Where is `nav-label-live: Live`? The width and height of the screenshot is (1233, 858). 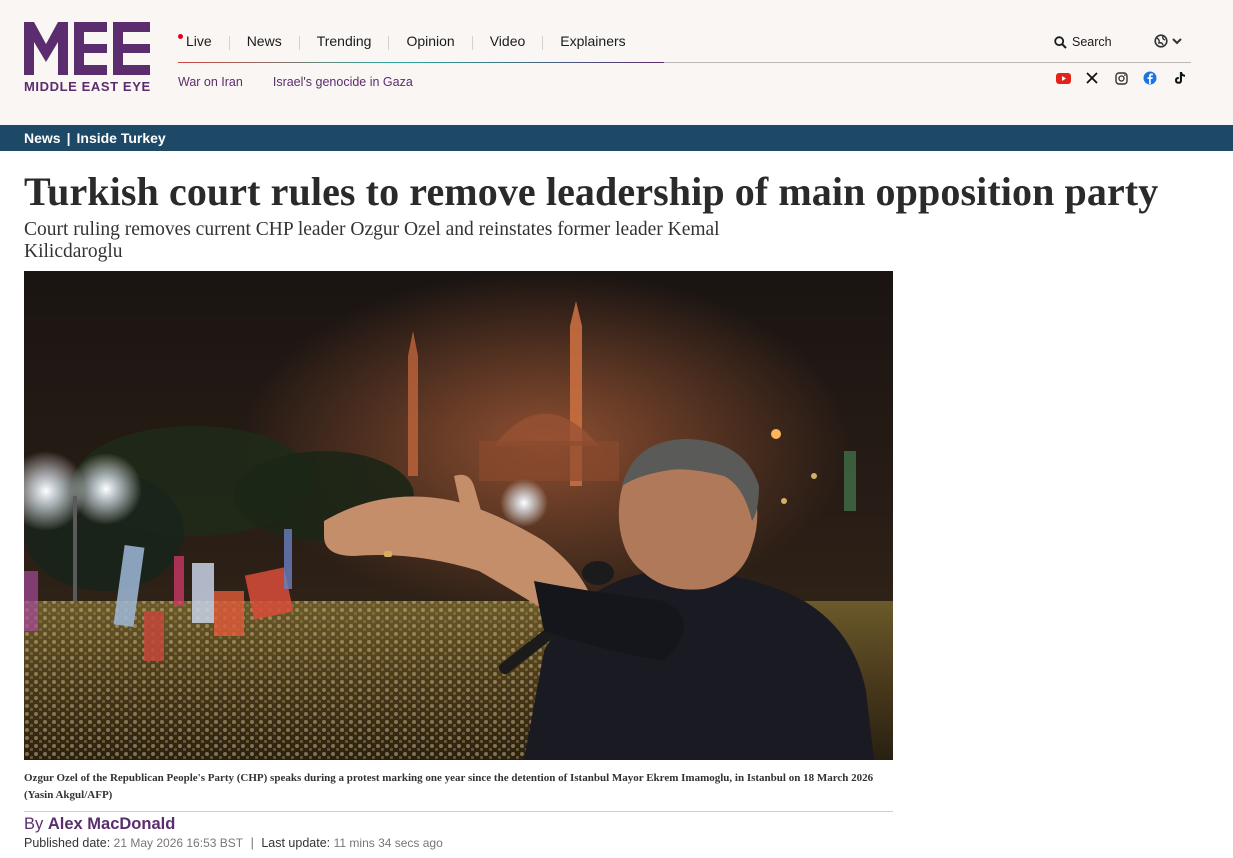
nav-label-live: Live is located at coordinates (199, 41).